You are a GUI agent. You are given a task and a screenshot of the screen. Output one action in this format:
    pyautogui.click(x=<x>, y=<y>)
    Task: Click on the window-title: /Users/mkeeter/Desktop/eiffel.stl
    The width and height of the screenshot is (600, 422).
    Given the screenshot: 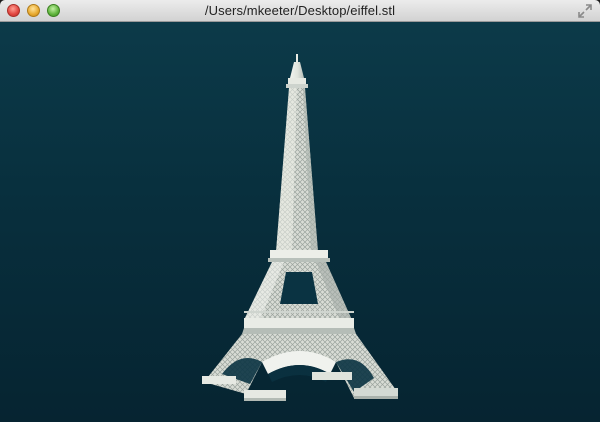 What is the action you would take?
    pyautogui.click(x=300, y=10)
    